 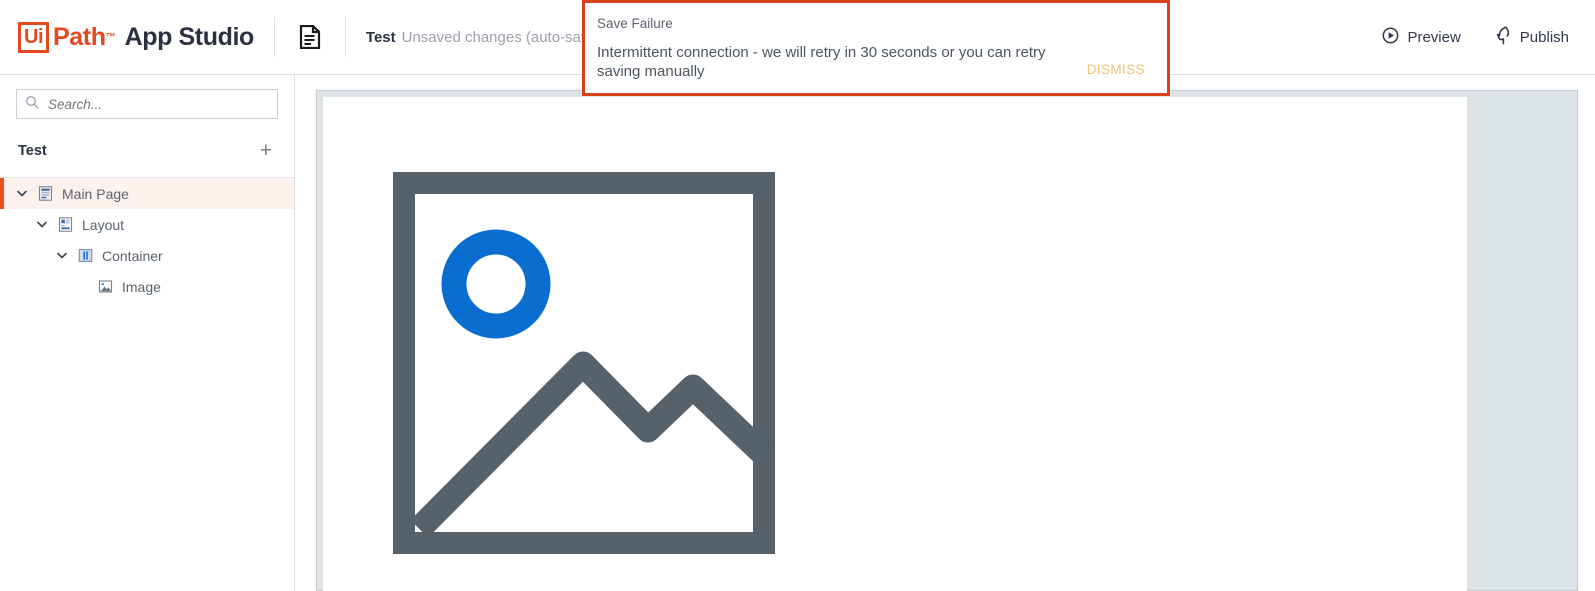 What do you see at coordinates (189, 36) in the screenshot?
I see `product-name: App Studio` at bounding box center [189, 36].